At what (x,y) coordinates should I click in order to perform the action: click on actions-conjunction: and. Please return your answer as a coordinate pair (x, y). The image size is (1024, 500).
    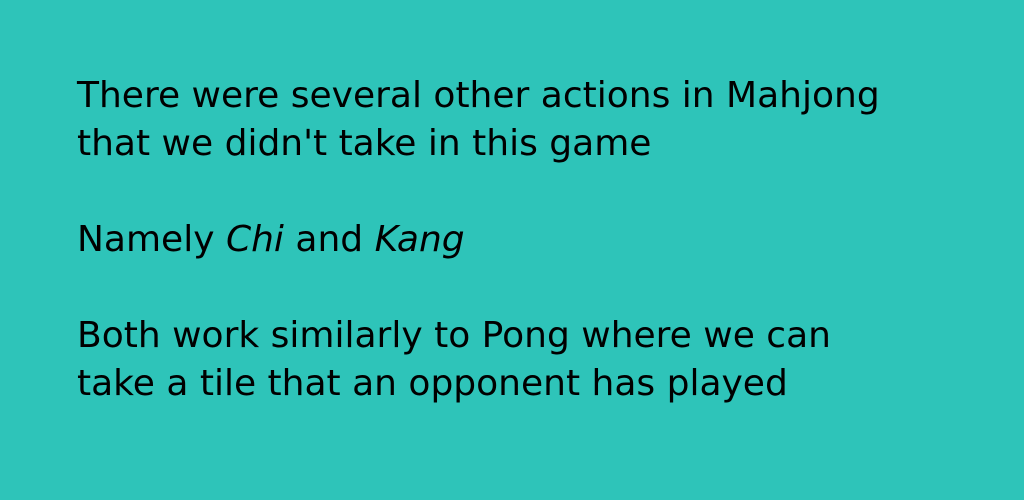
    Looking at the image, I should click on (329, 239).